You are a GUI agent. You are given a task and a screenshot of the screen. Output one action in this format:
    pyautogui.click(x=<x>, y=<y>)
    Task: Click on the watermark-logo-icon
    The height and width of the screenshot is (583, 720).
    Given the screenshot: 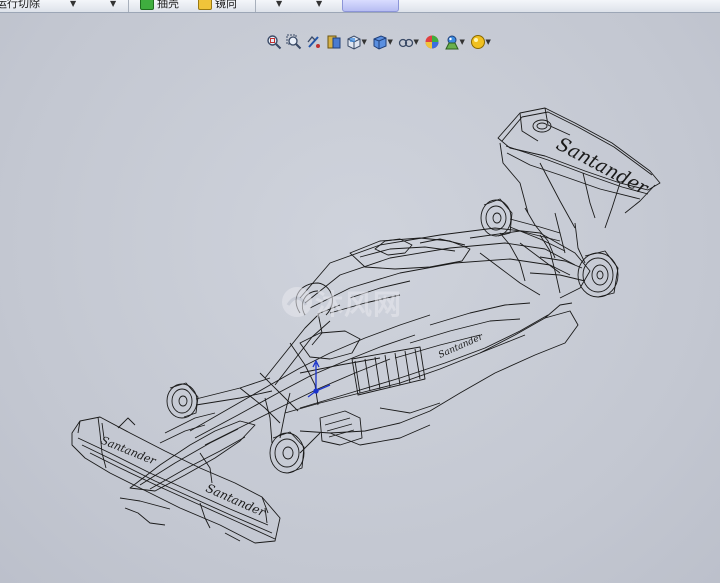 What is the action you would take?
    pyautogui.click(x=297, y=302)
    